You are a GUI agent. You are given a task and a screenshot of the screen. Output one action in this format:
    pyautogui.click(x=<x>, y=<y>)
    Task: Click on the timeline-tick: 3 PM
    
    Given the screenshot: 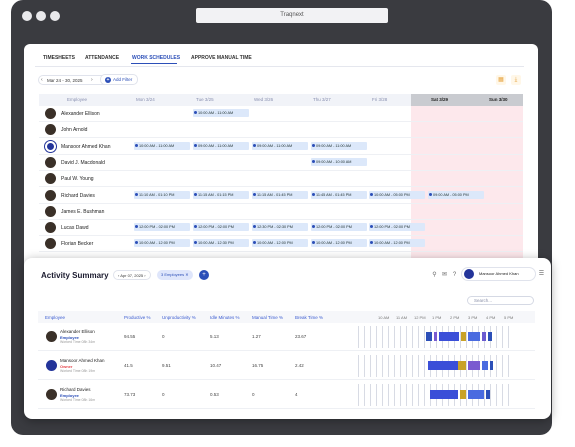 What is the action you would take?
    pyautogui.click(x=473, y=317)
    